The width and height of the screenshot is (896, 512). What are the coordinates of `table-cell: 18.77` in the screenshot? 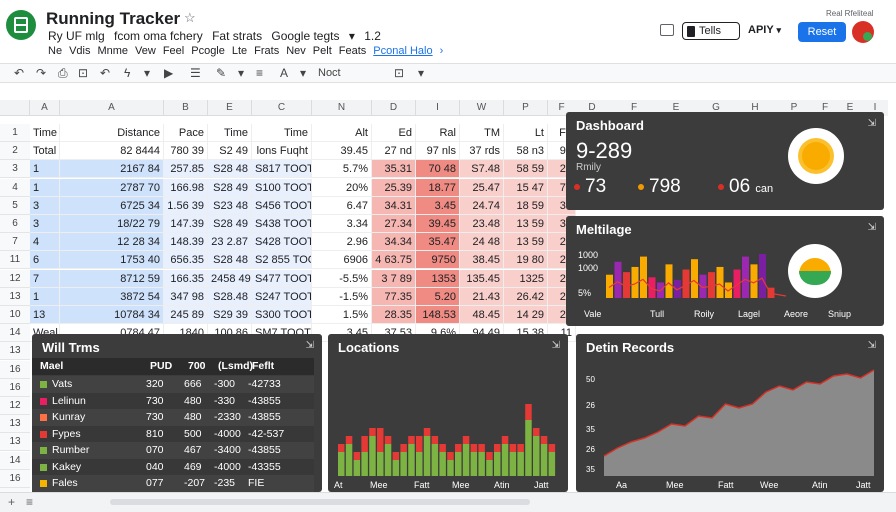 It's located at (438, 187).